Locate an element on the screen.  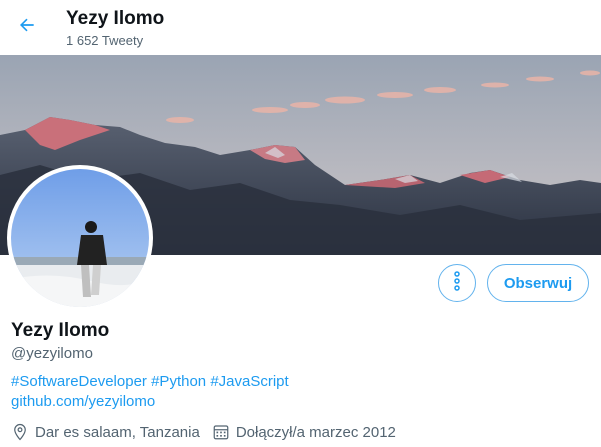
hashtag-link: #Python is located at coordinates (178, 381).